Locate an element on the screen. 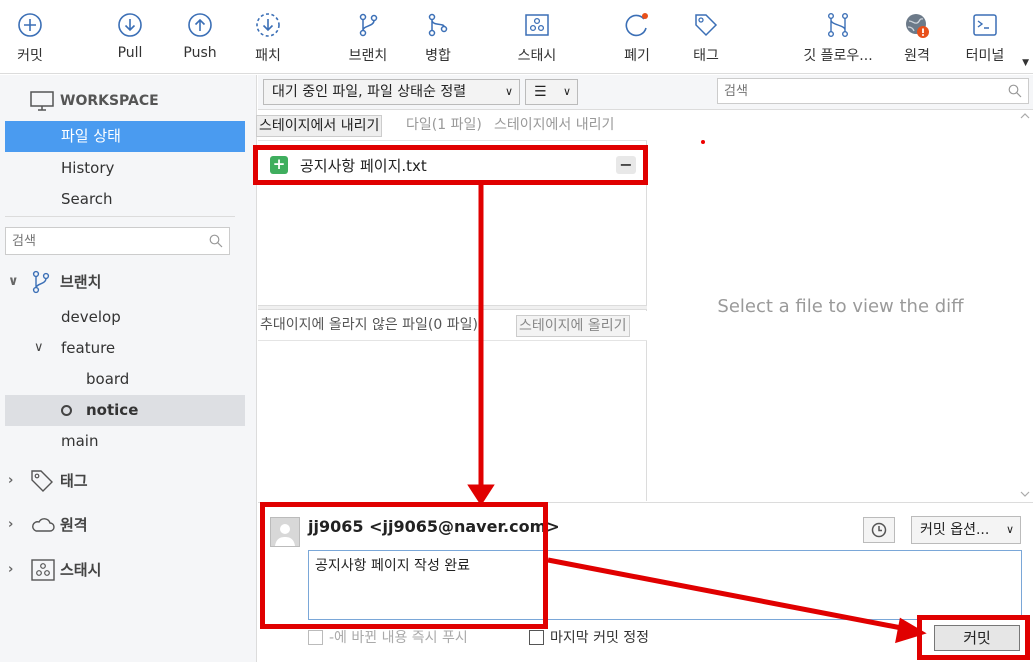  cursor-dot is located at coordinates (703, 142).